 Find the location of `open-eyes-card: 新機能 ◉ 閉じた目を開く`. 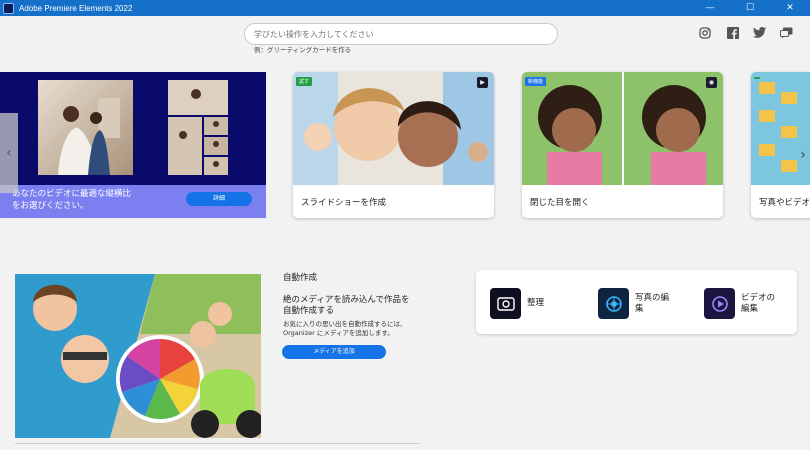

open-eyes-card: 新機能 ◉ 閉じた目を開く is located at coordinates (622, 145).